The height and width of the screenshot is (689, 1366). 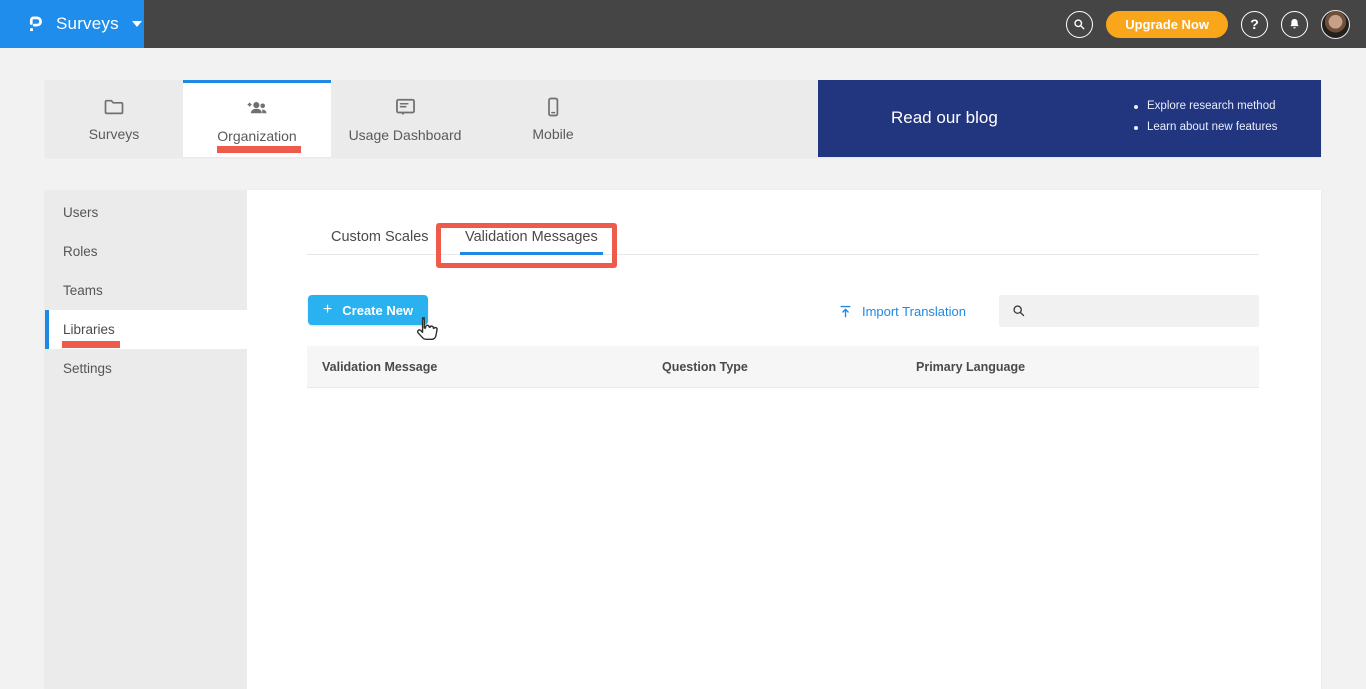 I want to click on sidebar-item-roles: Roles, so click(x=146, y=251).